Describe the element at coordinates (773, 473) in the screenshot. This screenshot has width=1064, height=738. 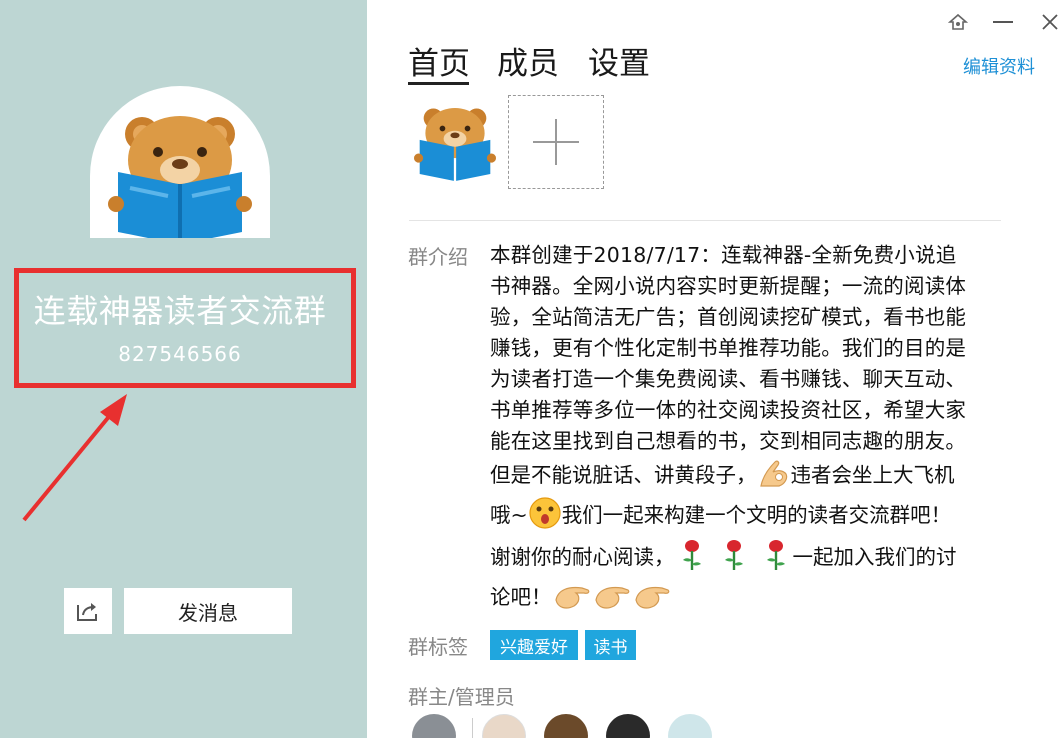
I see `ok-hand-emoji-icon` at that location.